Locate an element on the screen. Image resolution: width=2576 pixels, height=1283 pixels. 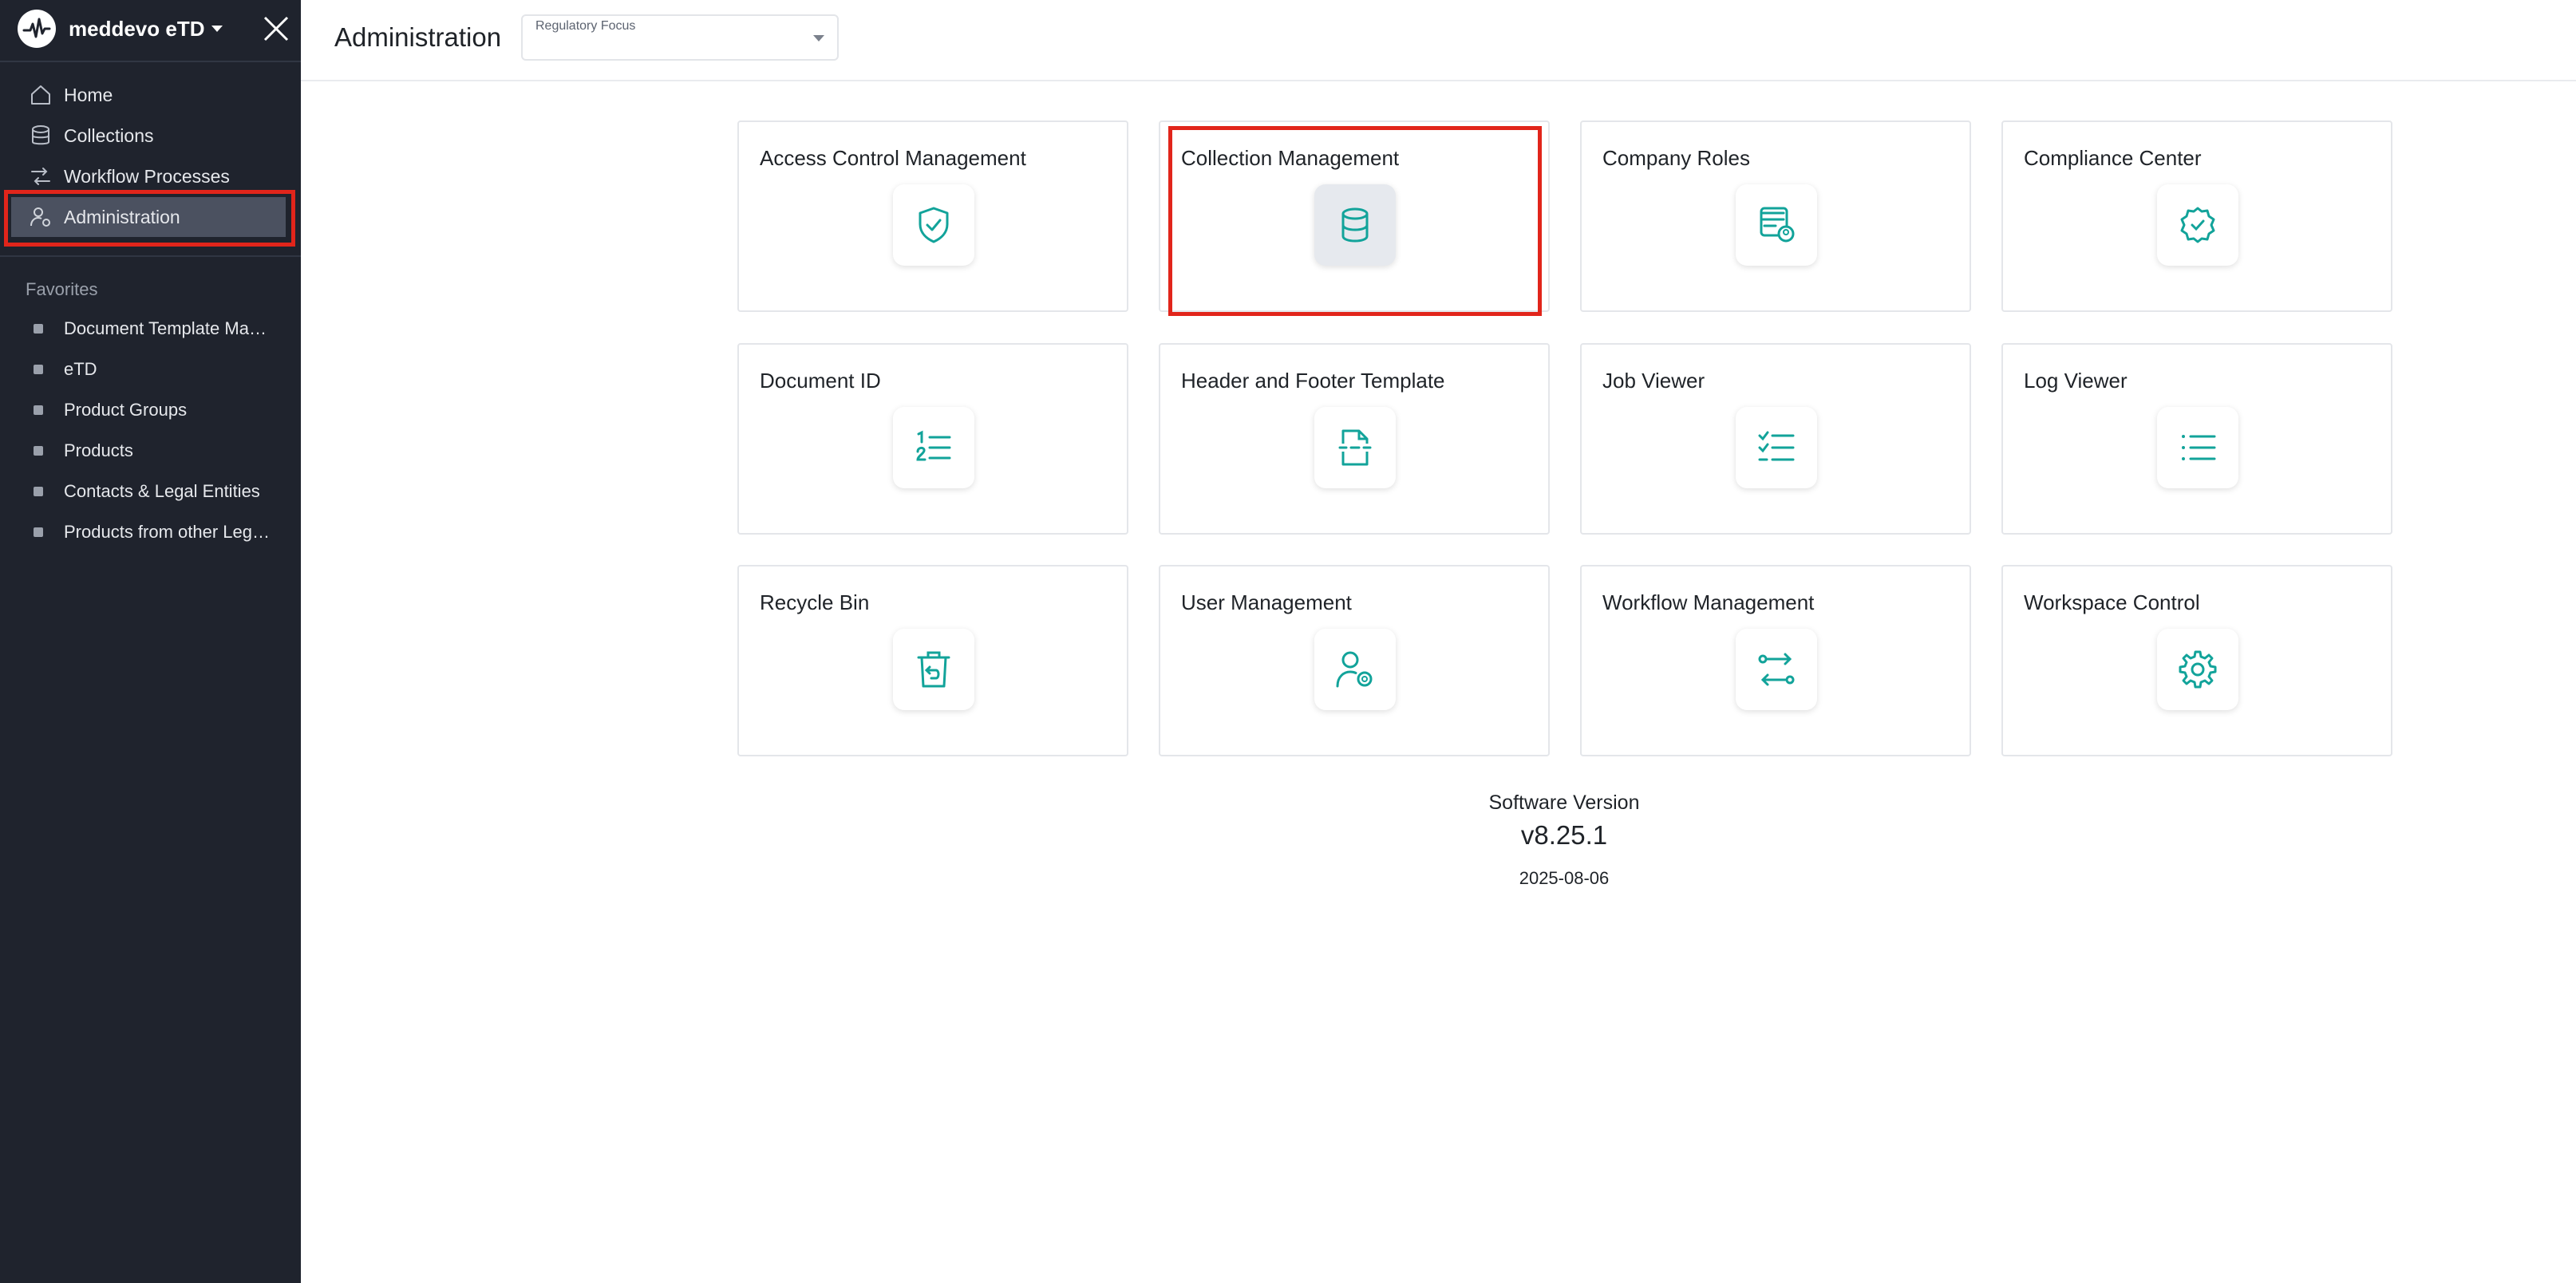
sidebar-item-label: Collections is located at coordinates (109, 135).